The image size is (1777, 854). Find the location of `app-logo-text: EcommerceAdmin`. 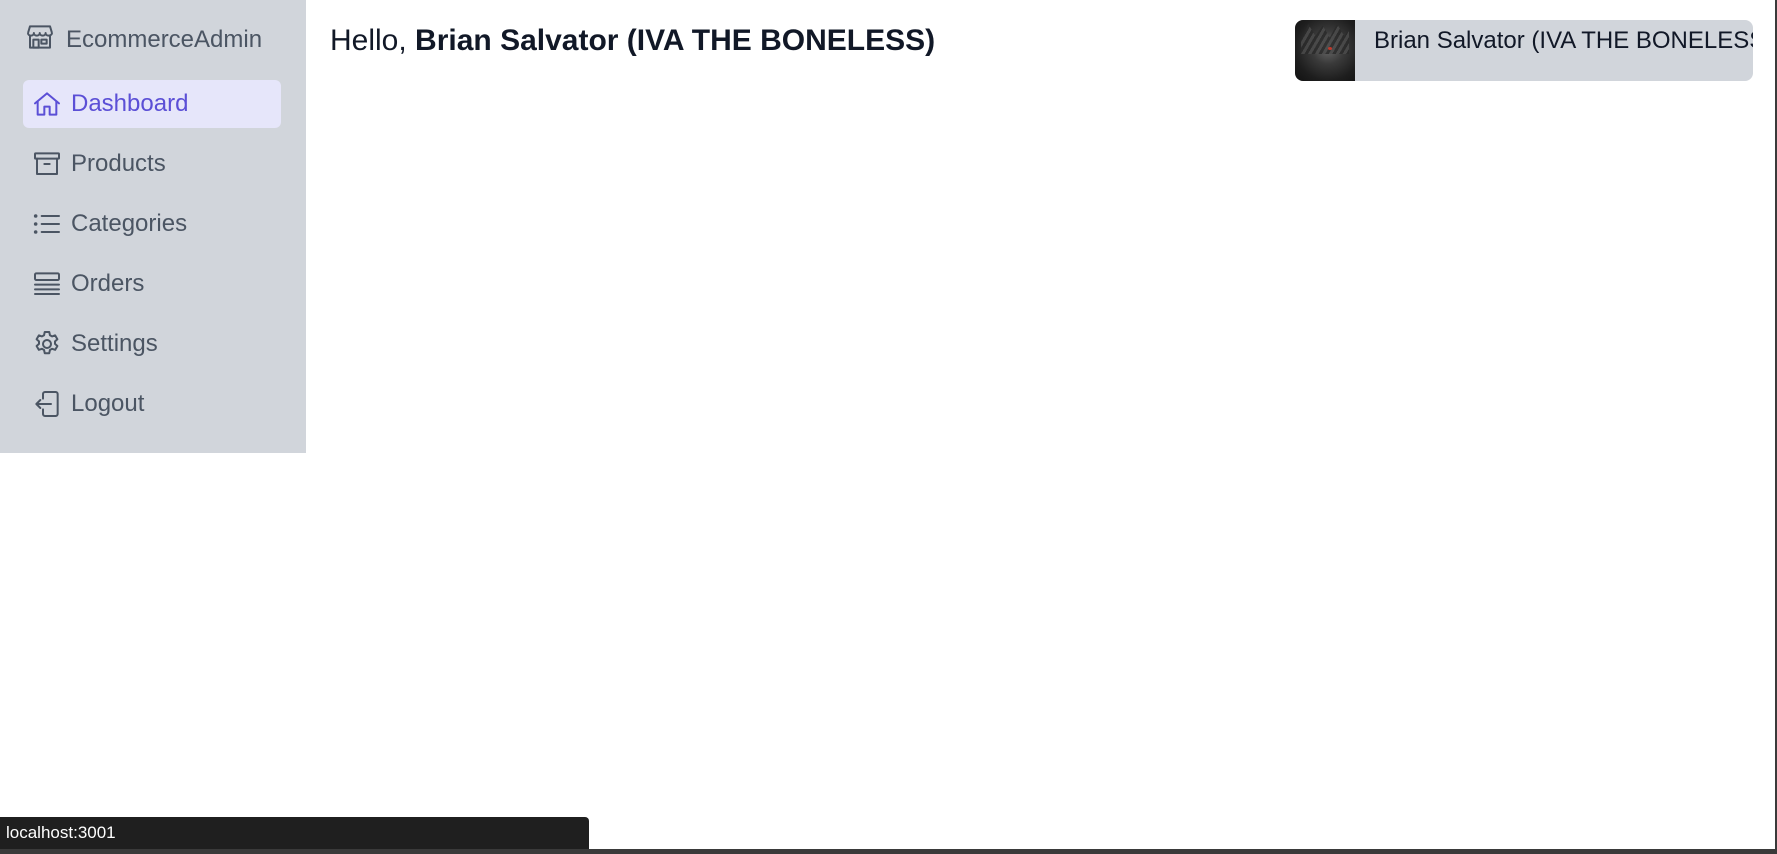

app-logo-text: EcommerceAdmin is located at coordinates (164, 39).